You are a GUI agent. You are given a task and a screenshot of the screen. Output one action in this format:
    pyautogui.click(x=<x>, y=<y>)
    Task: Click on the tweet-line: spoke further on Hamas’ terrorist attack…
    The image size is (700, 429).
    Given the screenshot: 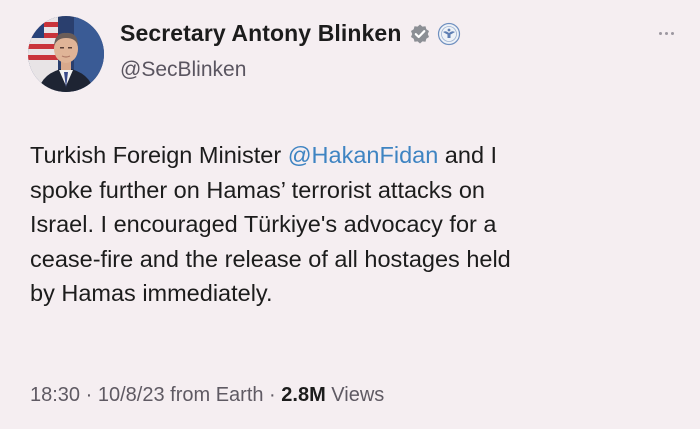 What is the action you would take?
    pyautogui.click(x=257, y=189)
    